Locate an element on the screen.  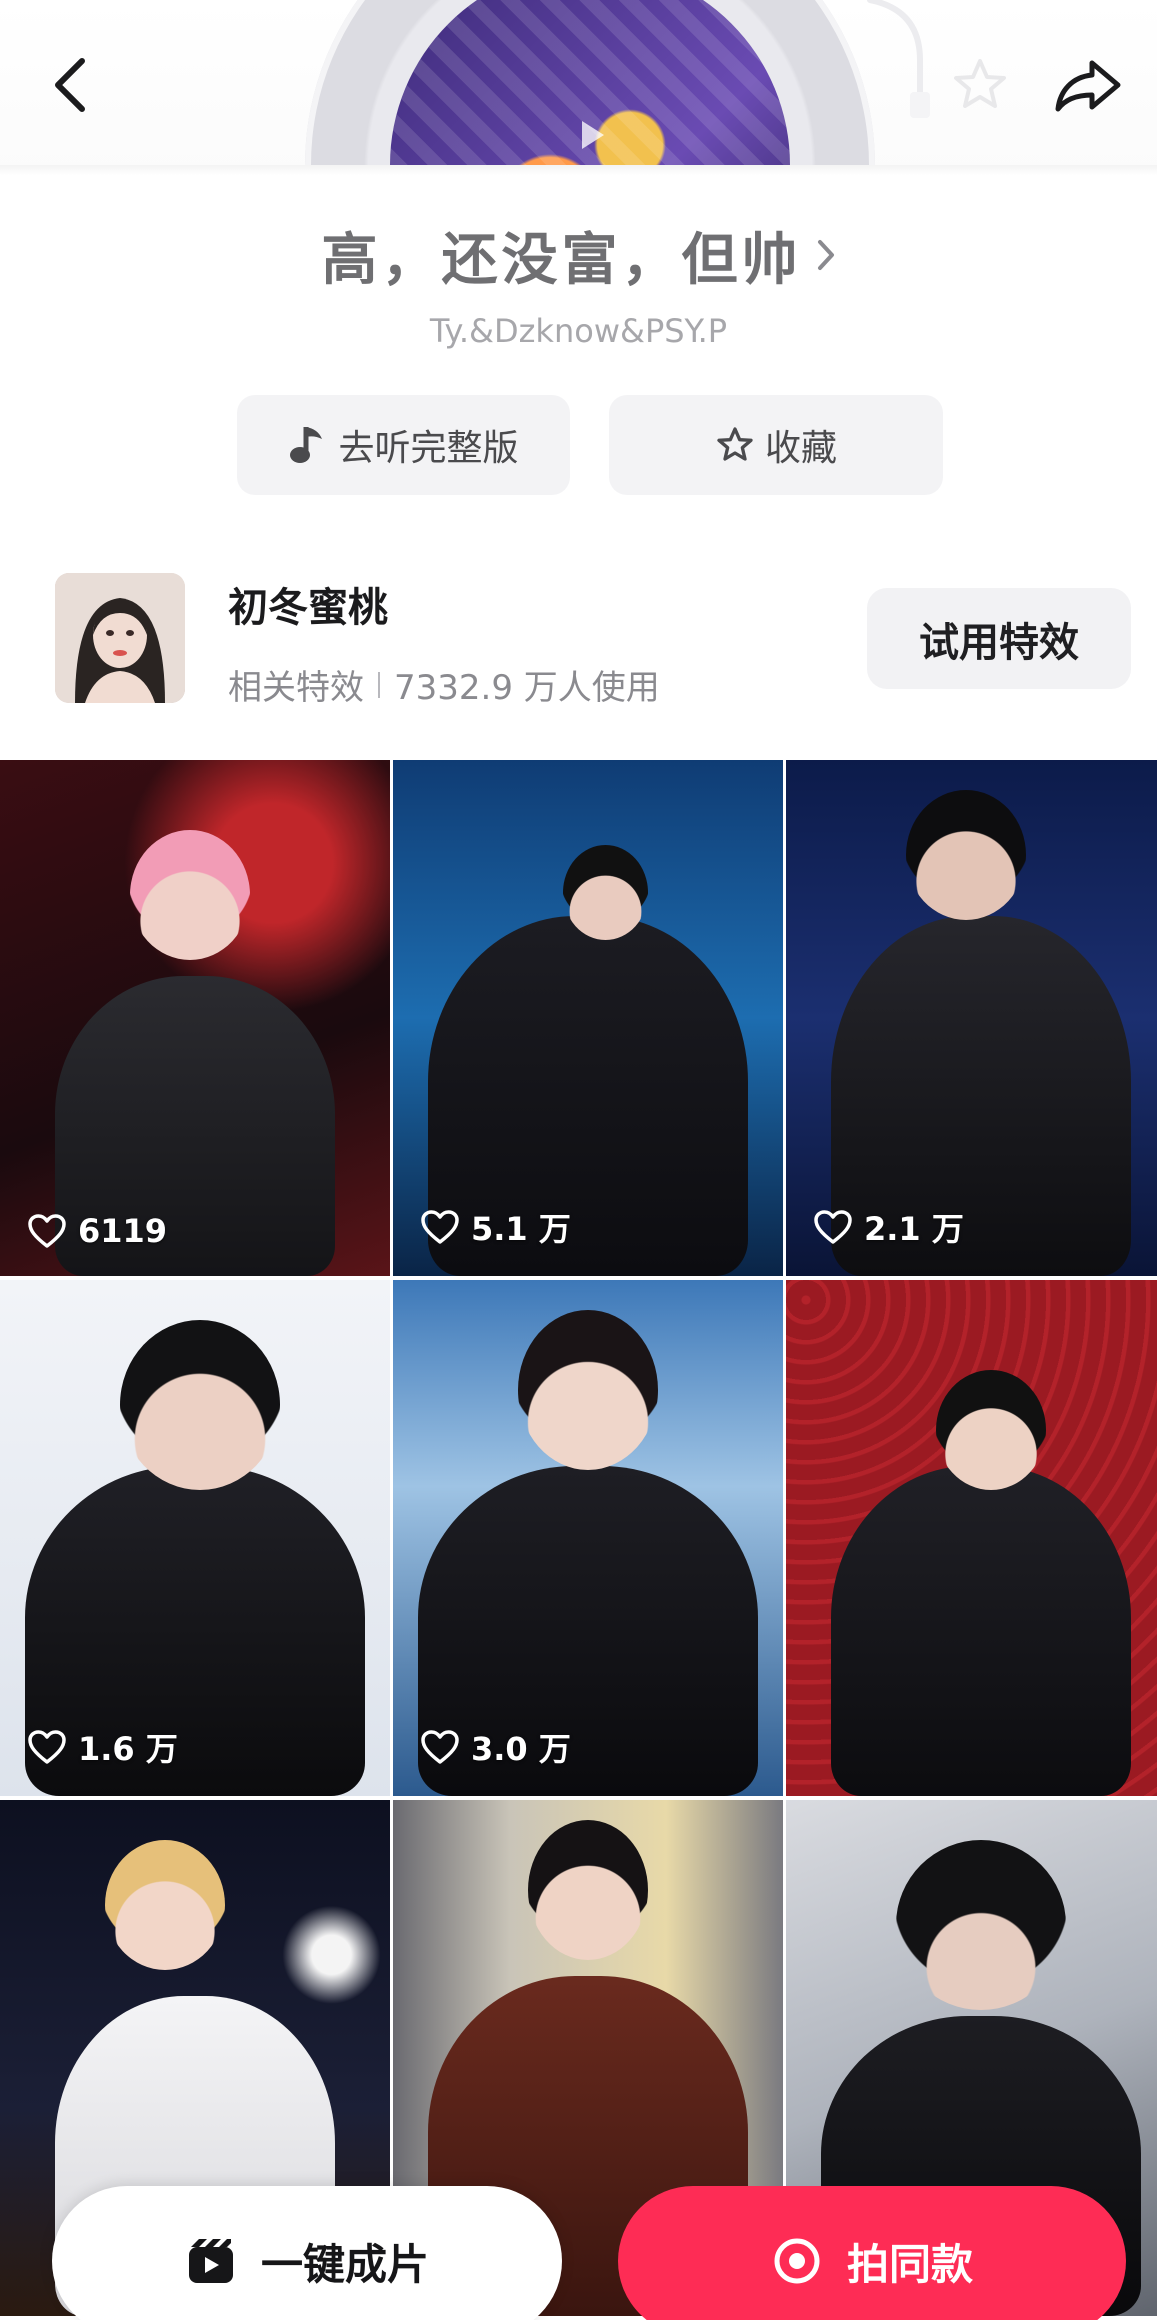
effect-portrait-image is located at coordinates (120, 638).